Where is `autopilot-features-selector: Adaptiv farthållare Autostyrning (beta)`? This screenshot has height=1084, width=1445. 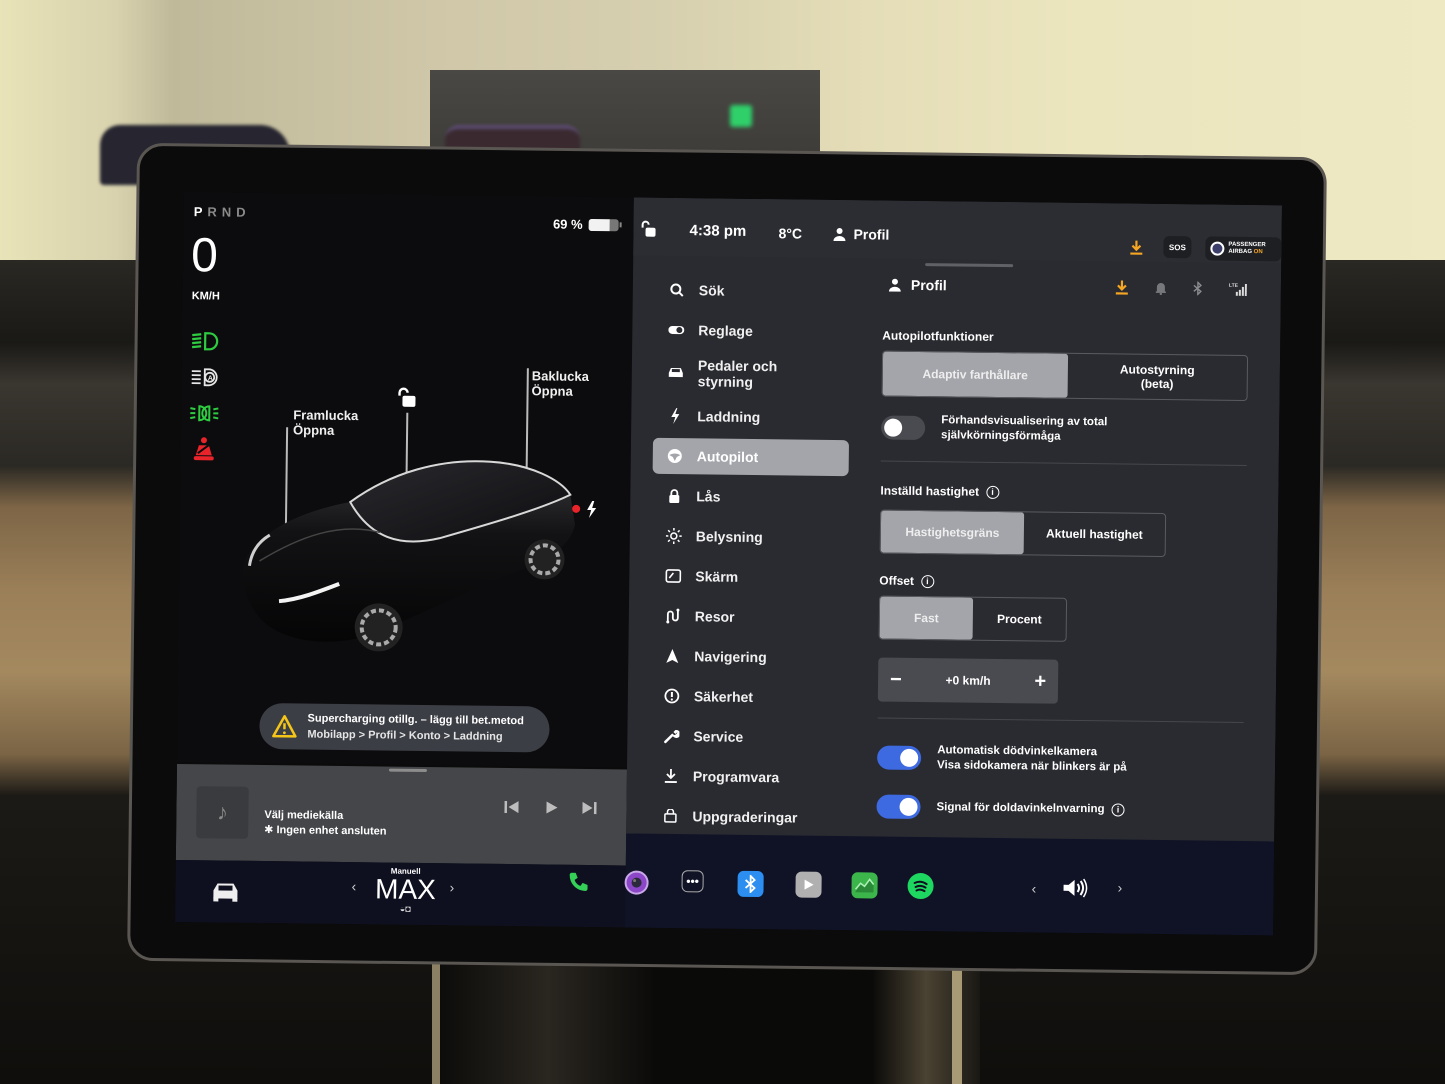
autopilot-features-selector: Adaptiv farthållare Autostyrning (beta) is located at coordinates (1065, 376).